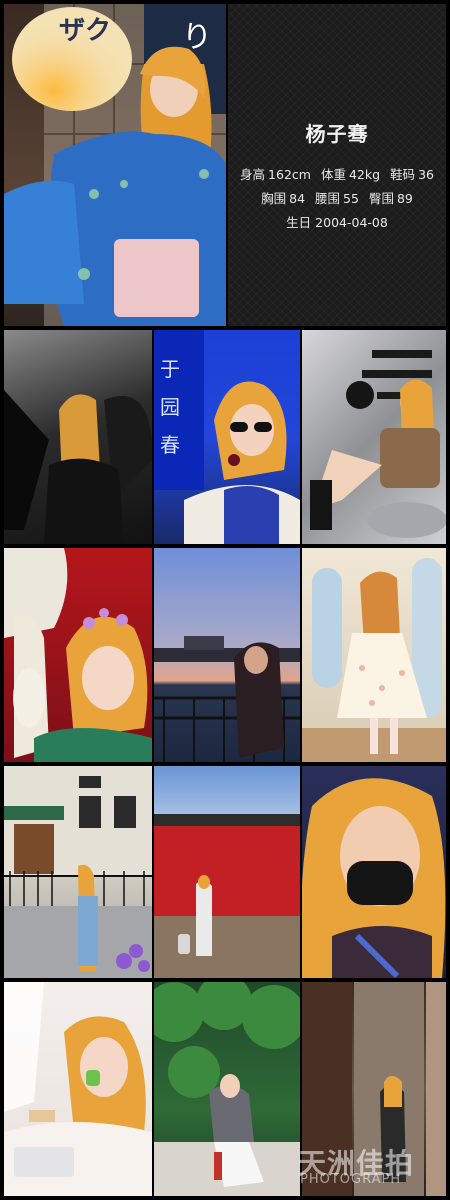 This screenshot has height=1200, width=450. I want to click on photo-mask-portrait-illustration, so click(374, 878).